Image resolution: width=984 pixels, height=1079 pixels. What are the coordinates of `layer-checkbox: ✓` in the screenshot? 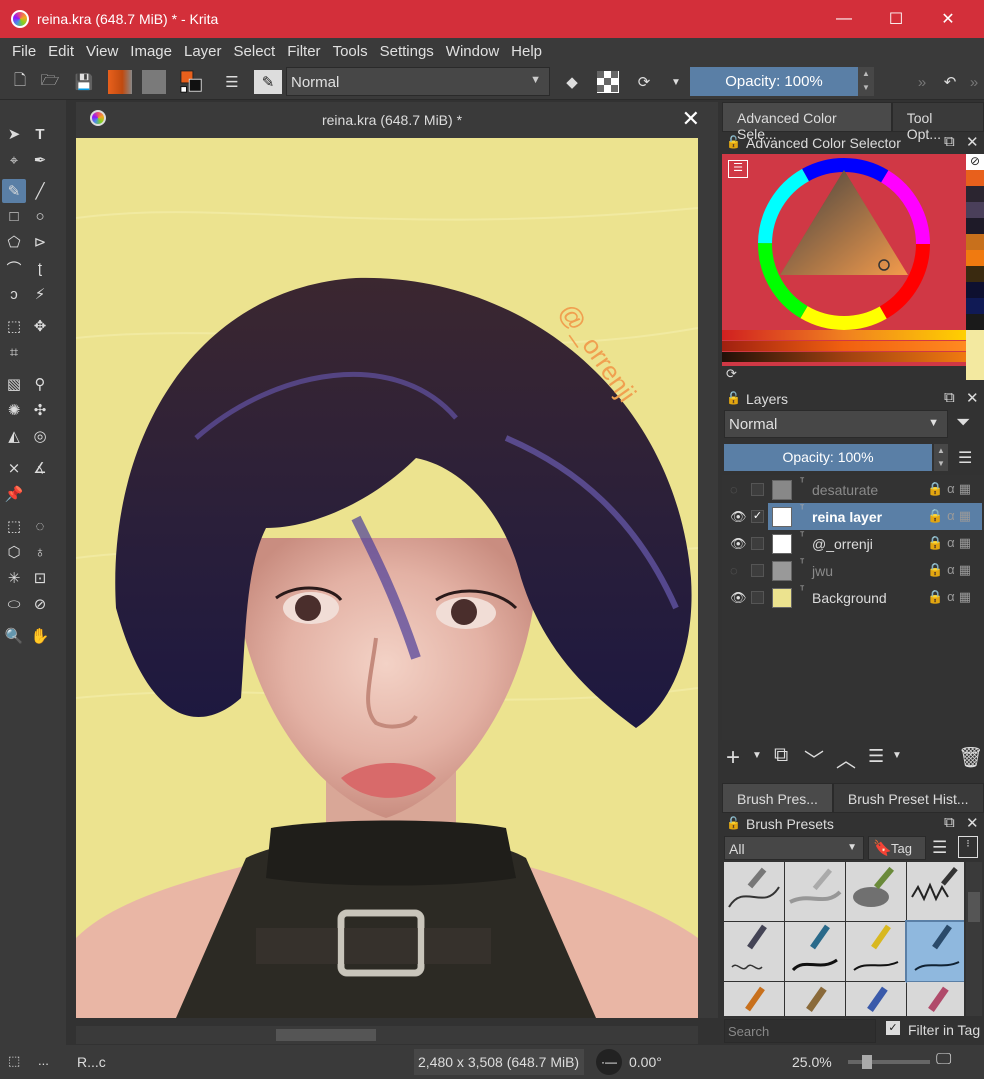 It's located at (757, 516).